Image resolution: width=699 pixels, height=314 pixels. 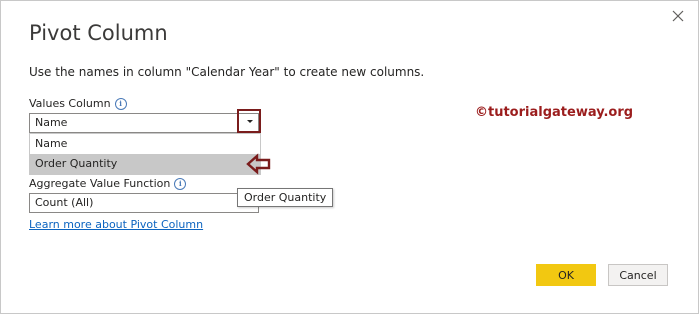 What do you see at coordinates (566, 275) in the screenshot?
I see `ok-button: OK` at bounding box center [566, 275].